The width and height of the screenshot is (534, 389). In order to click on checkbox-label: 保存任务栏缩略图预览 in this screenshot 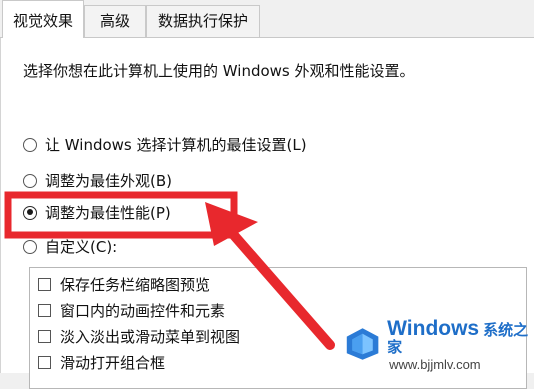, I will do `click(135, 285)`.